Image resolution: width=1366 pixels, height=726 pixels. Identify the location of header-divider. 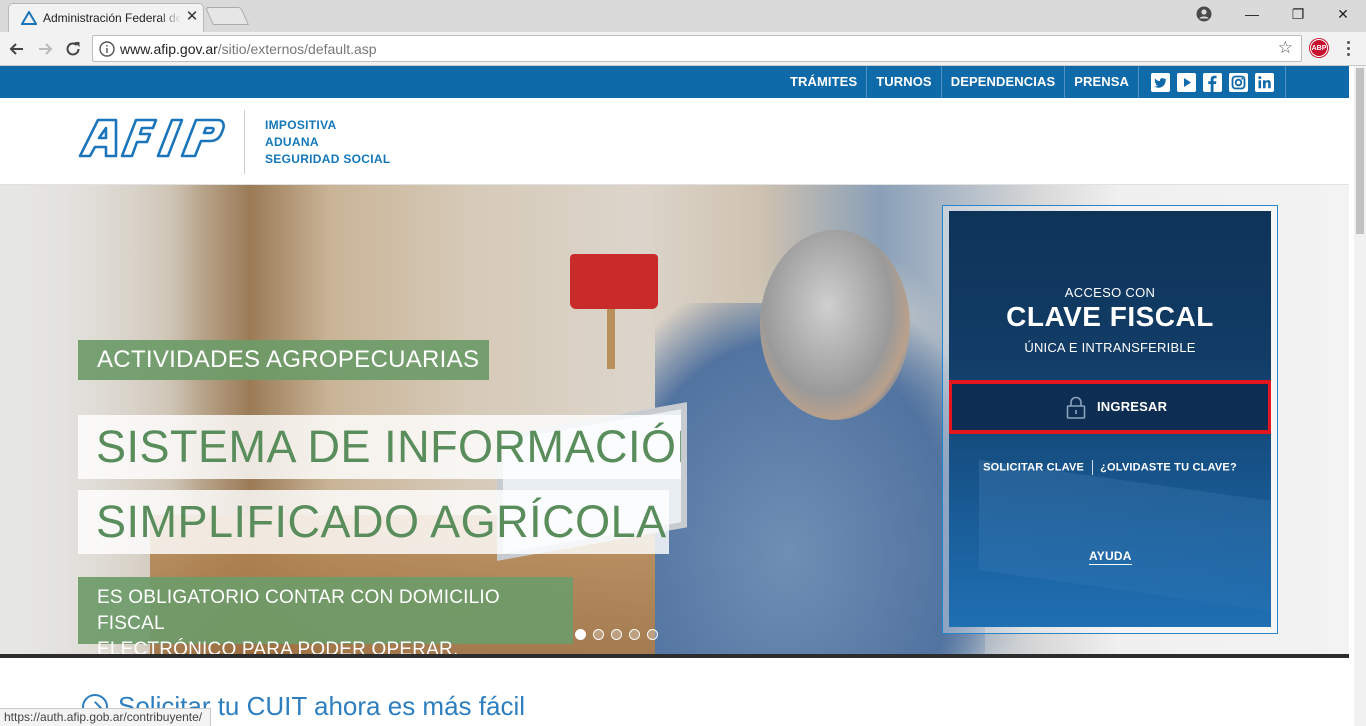
(244, 142).